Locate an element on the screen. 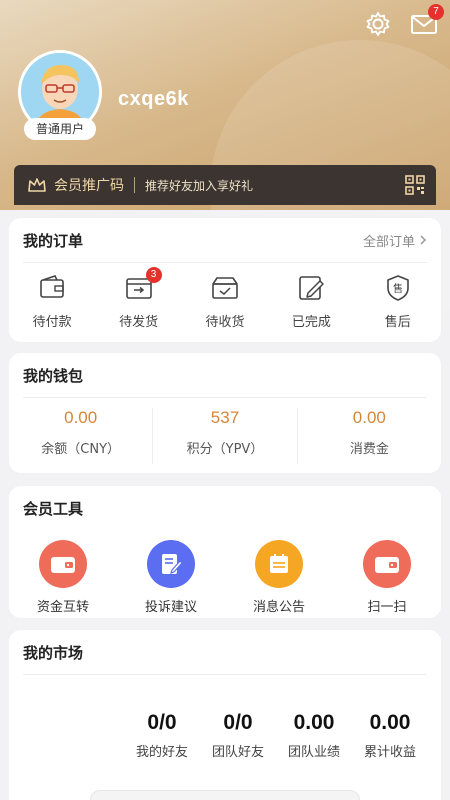 This screenshot has height=800, width=450. scan-wallet-icon is located at coordinates (387, 564).